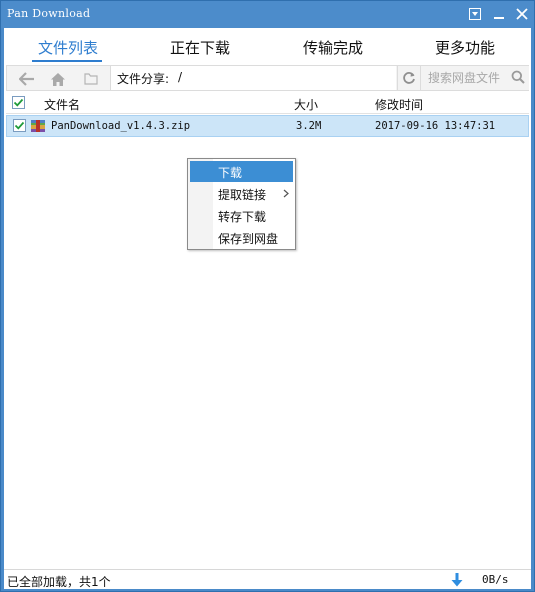 This screenshot has height=592, width=535. I want to click on menu-item-download: 下载, so click(241, 171).